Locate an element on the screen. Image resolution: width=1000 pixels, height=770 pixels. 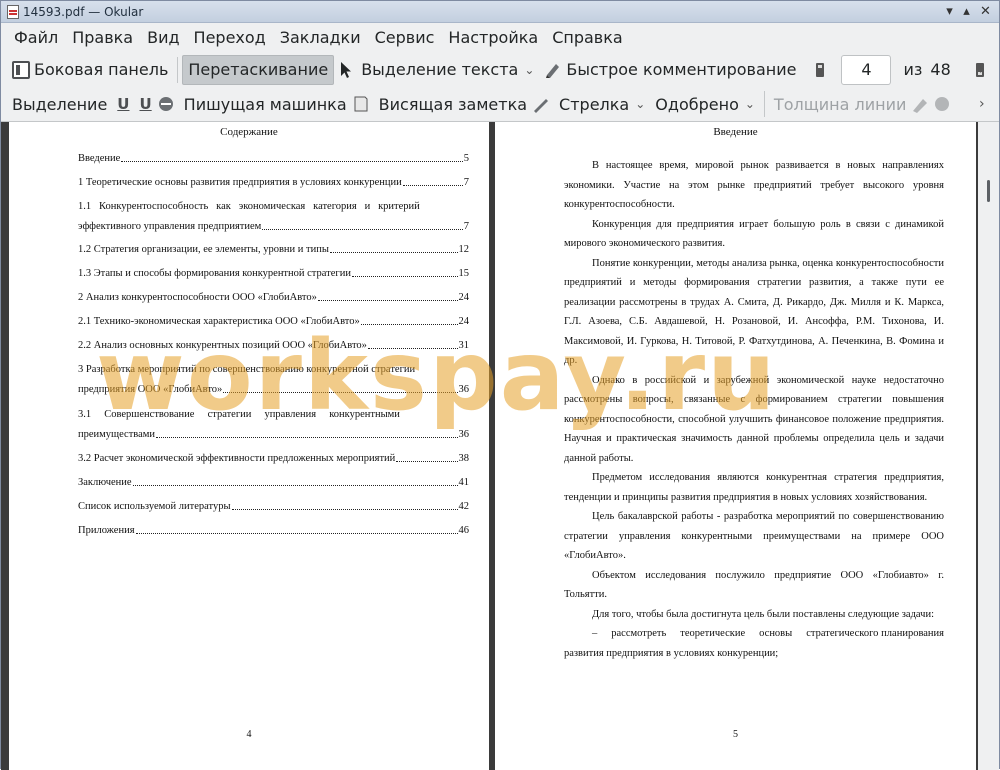
menu-help: Справка is located at coordinates (587, 38).